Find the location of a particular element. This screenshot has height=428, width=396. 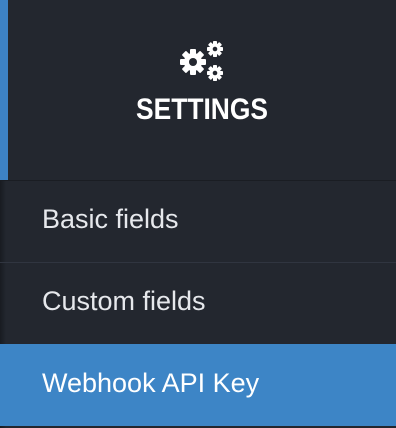

menu-item-label: Basic fields is located at coordinates (110, 219).